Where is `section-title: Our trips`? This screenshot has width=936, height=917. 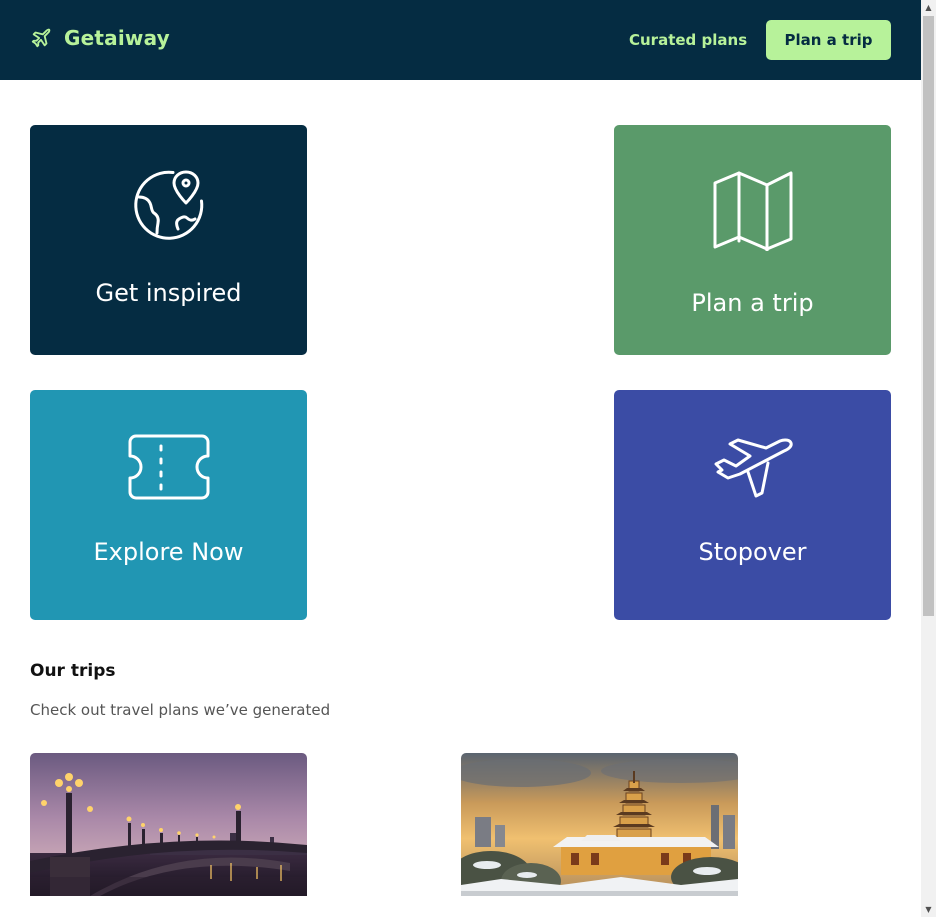 section-title: Our trips is located at coordinates (73, 671).